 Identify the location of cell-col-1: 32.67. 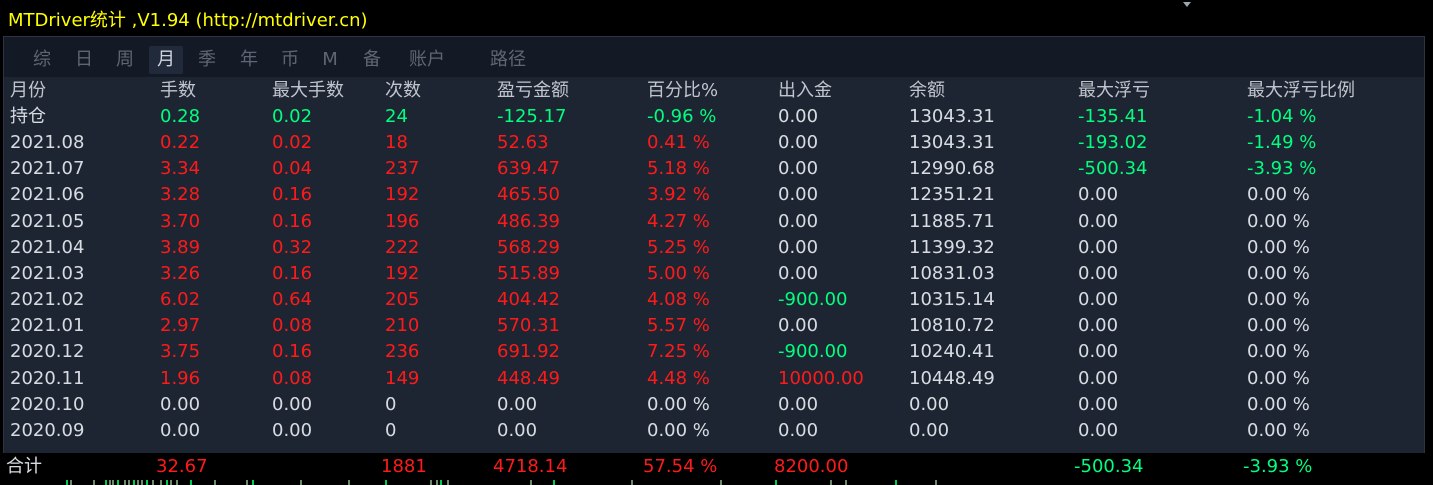
(182, 466).